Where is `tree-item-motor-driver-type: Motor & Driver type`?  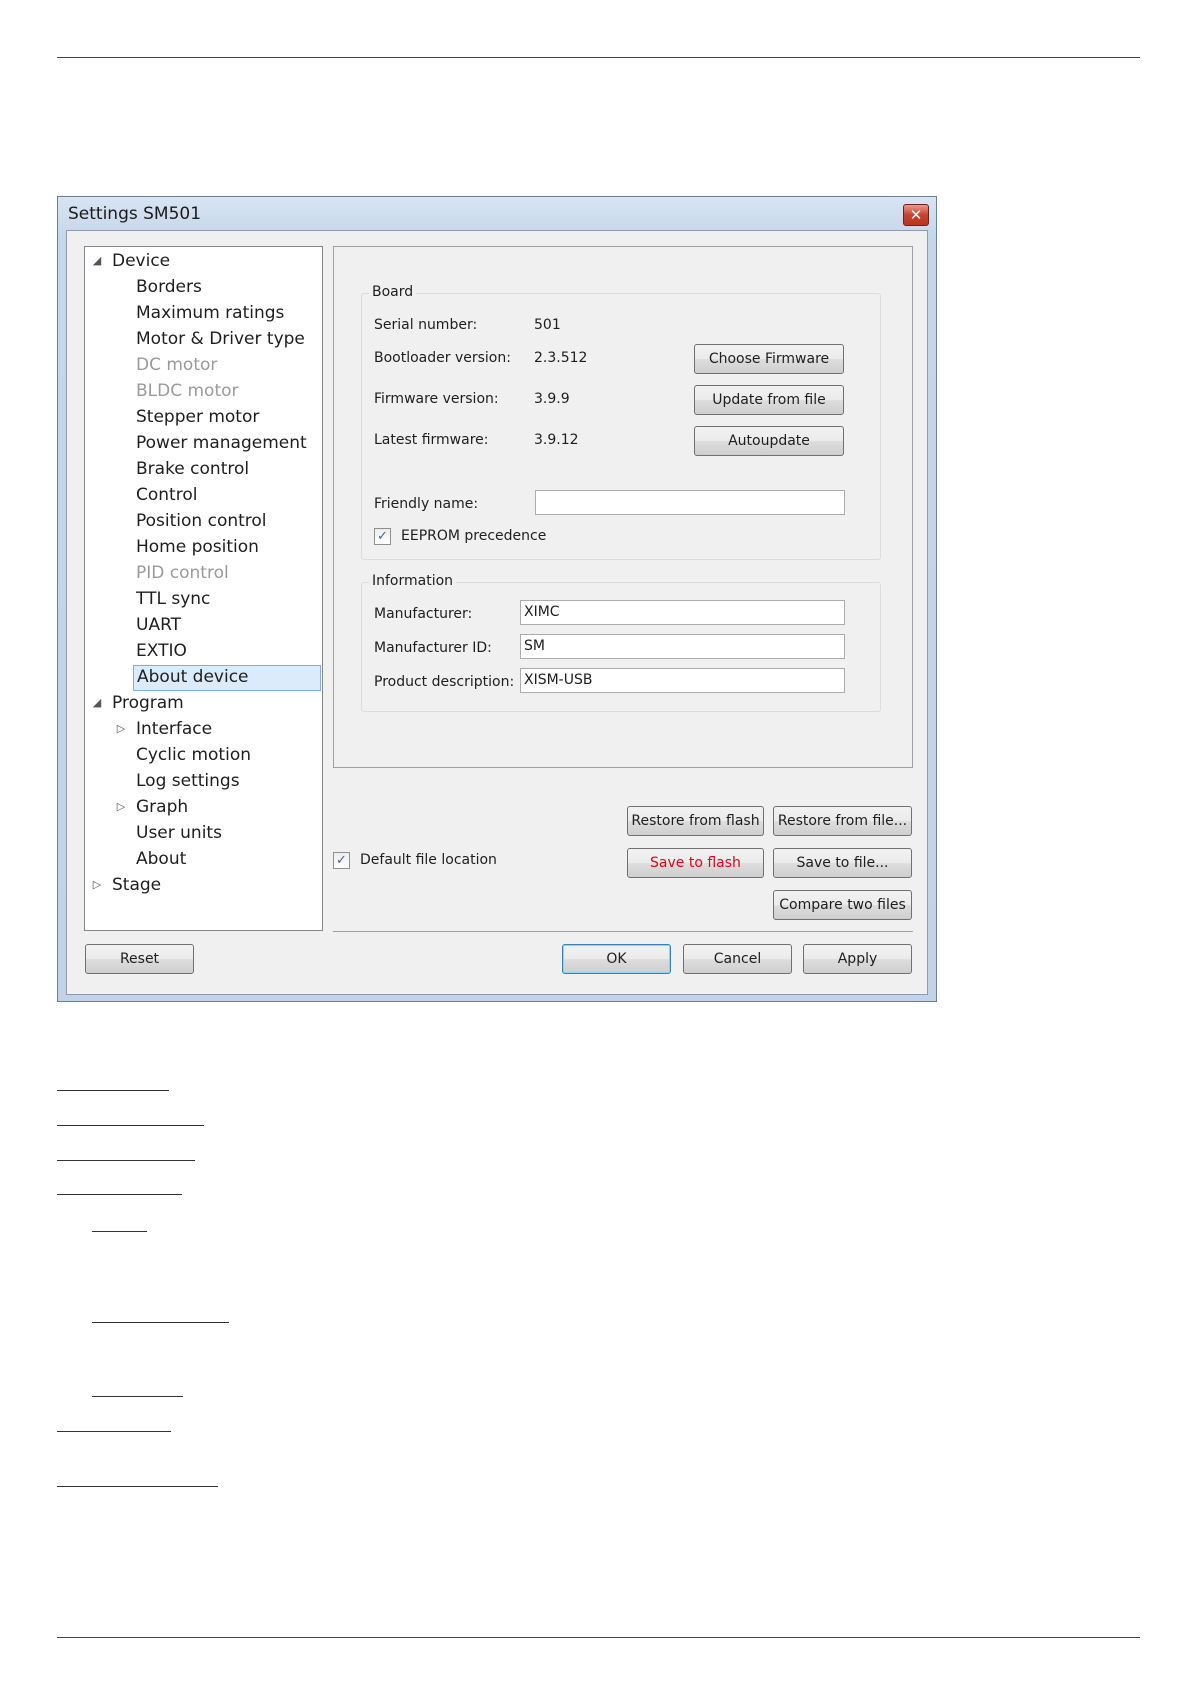 tree-item-motor-driver-type: Motor & Driver type is located at coordinates (220, 339).